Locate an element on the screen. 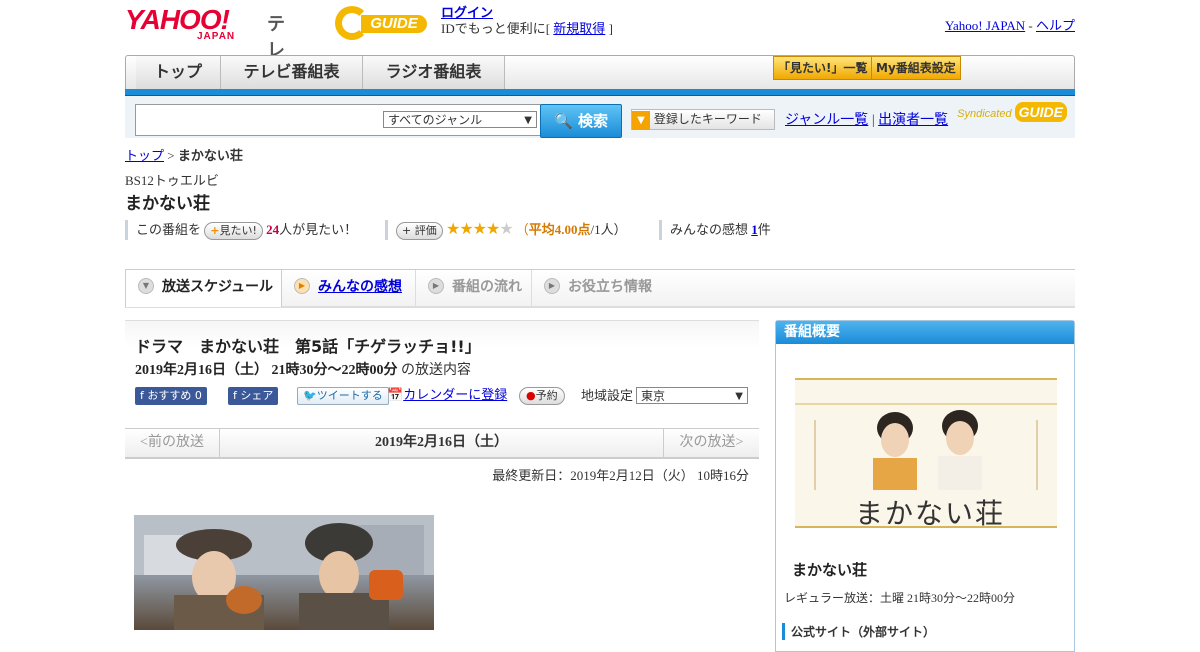 The image size is (1200, 652). this-program-label: この番組を is located at coordinates (169, 229).